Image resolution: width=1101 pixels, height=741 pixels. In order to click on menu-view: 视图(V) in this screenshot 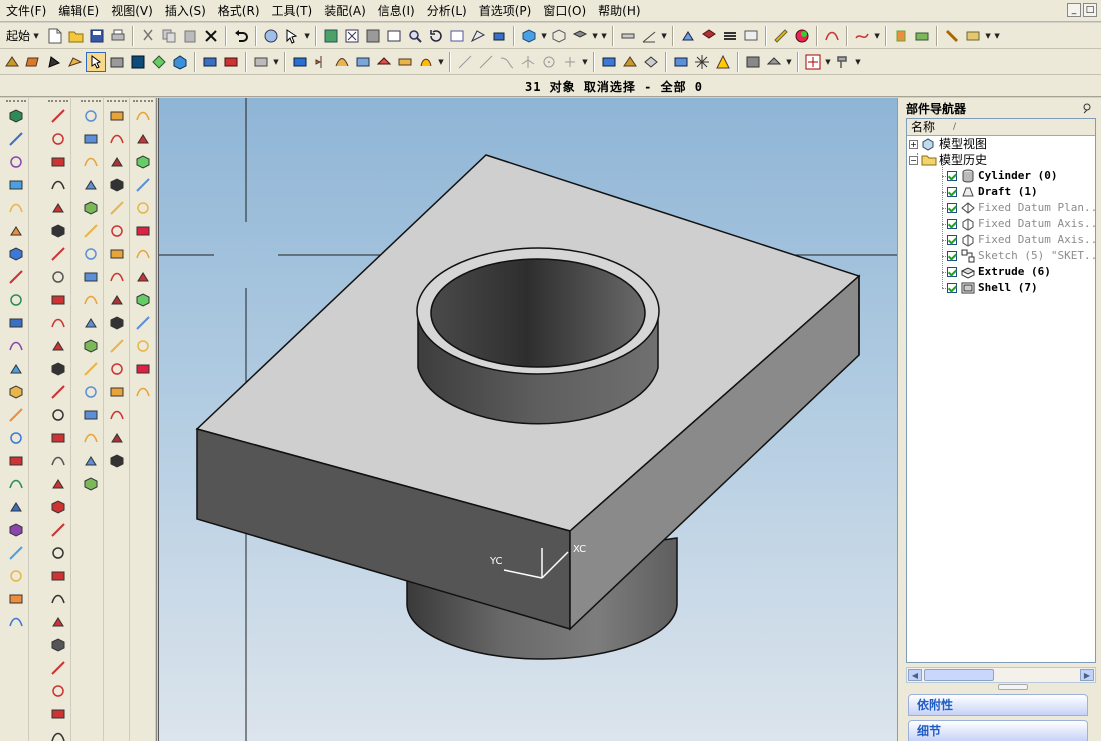, I will do `click(132, 11)`.